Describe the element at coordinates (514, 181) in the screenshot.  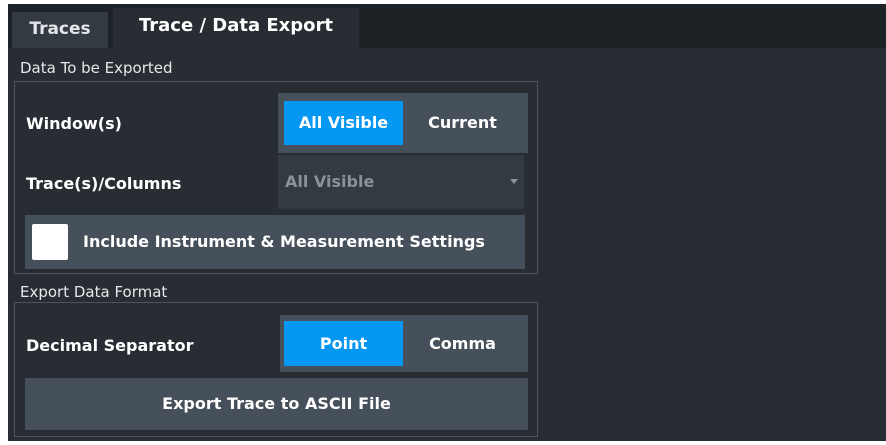
I see `chevron-down-icon` at that location.